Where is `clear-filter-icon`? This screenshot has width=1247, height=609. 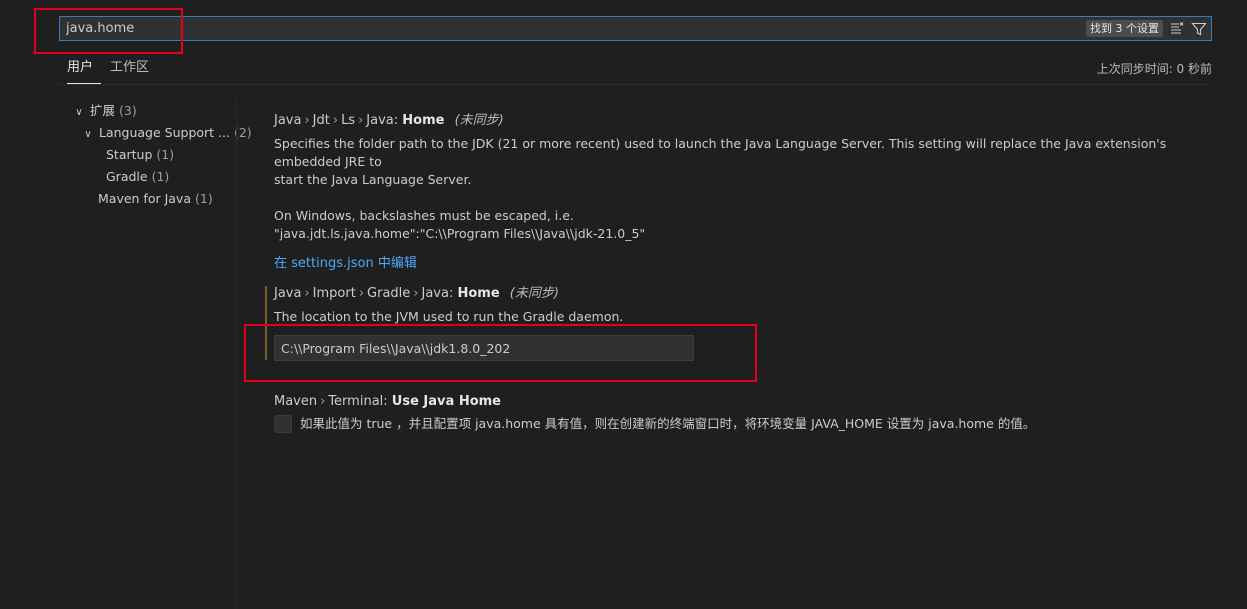 clear-filter-icon is located at coordinates (1177, 29).